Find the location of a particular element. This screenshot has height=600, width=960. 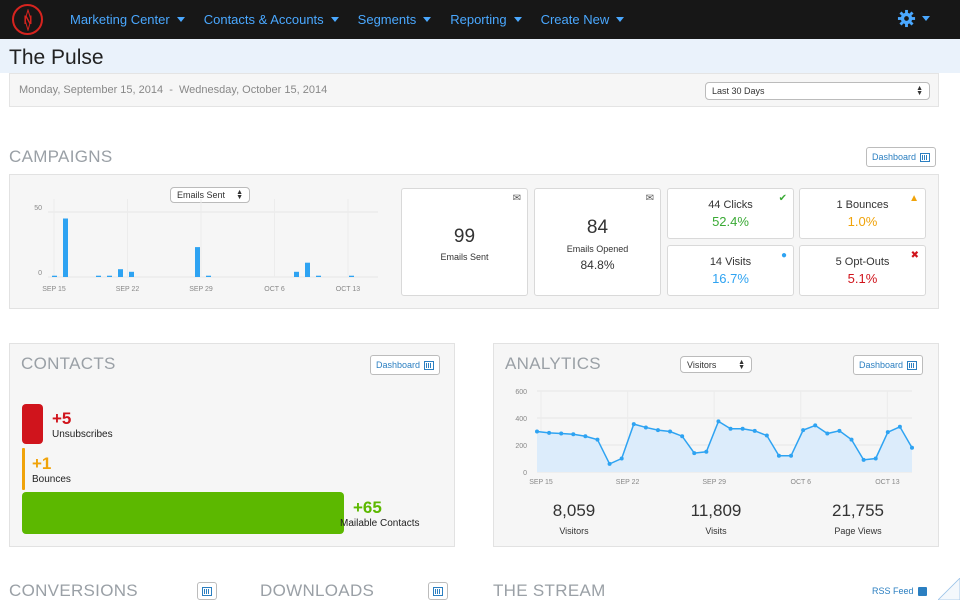

bounces-card: ▲ 1 Bounces 1.0% is located at coordinates (862, 213).